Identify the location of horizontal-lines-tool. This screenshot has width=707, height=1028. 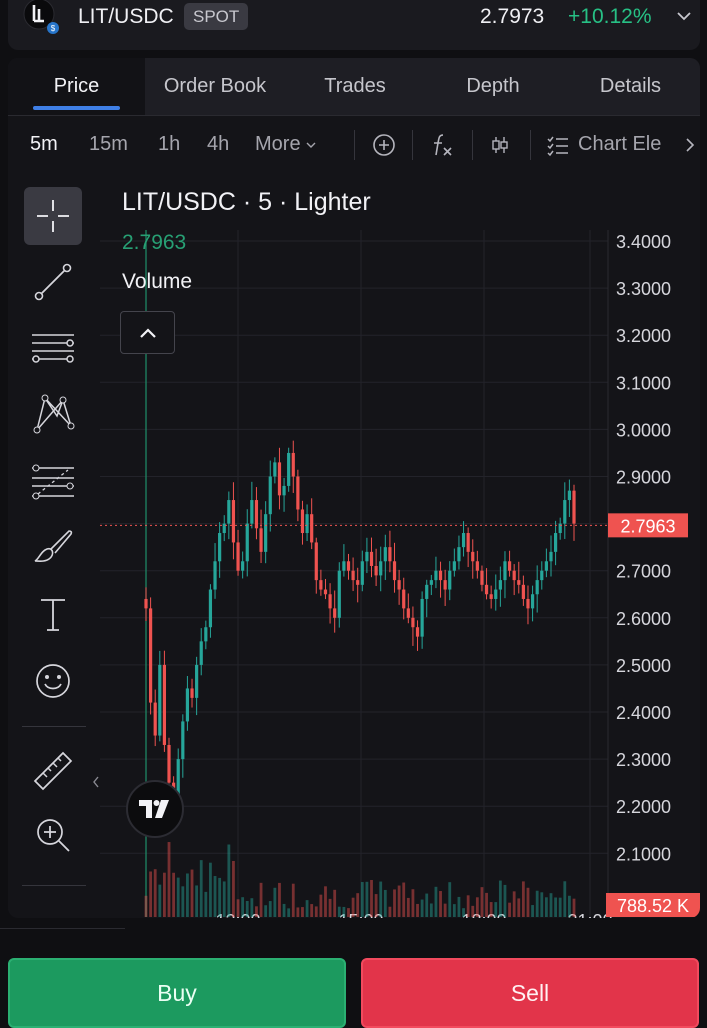
(53, 347).